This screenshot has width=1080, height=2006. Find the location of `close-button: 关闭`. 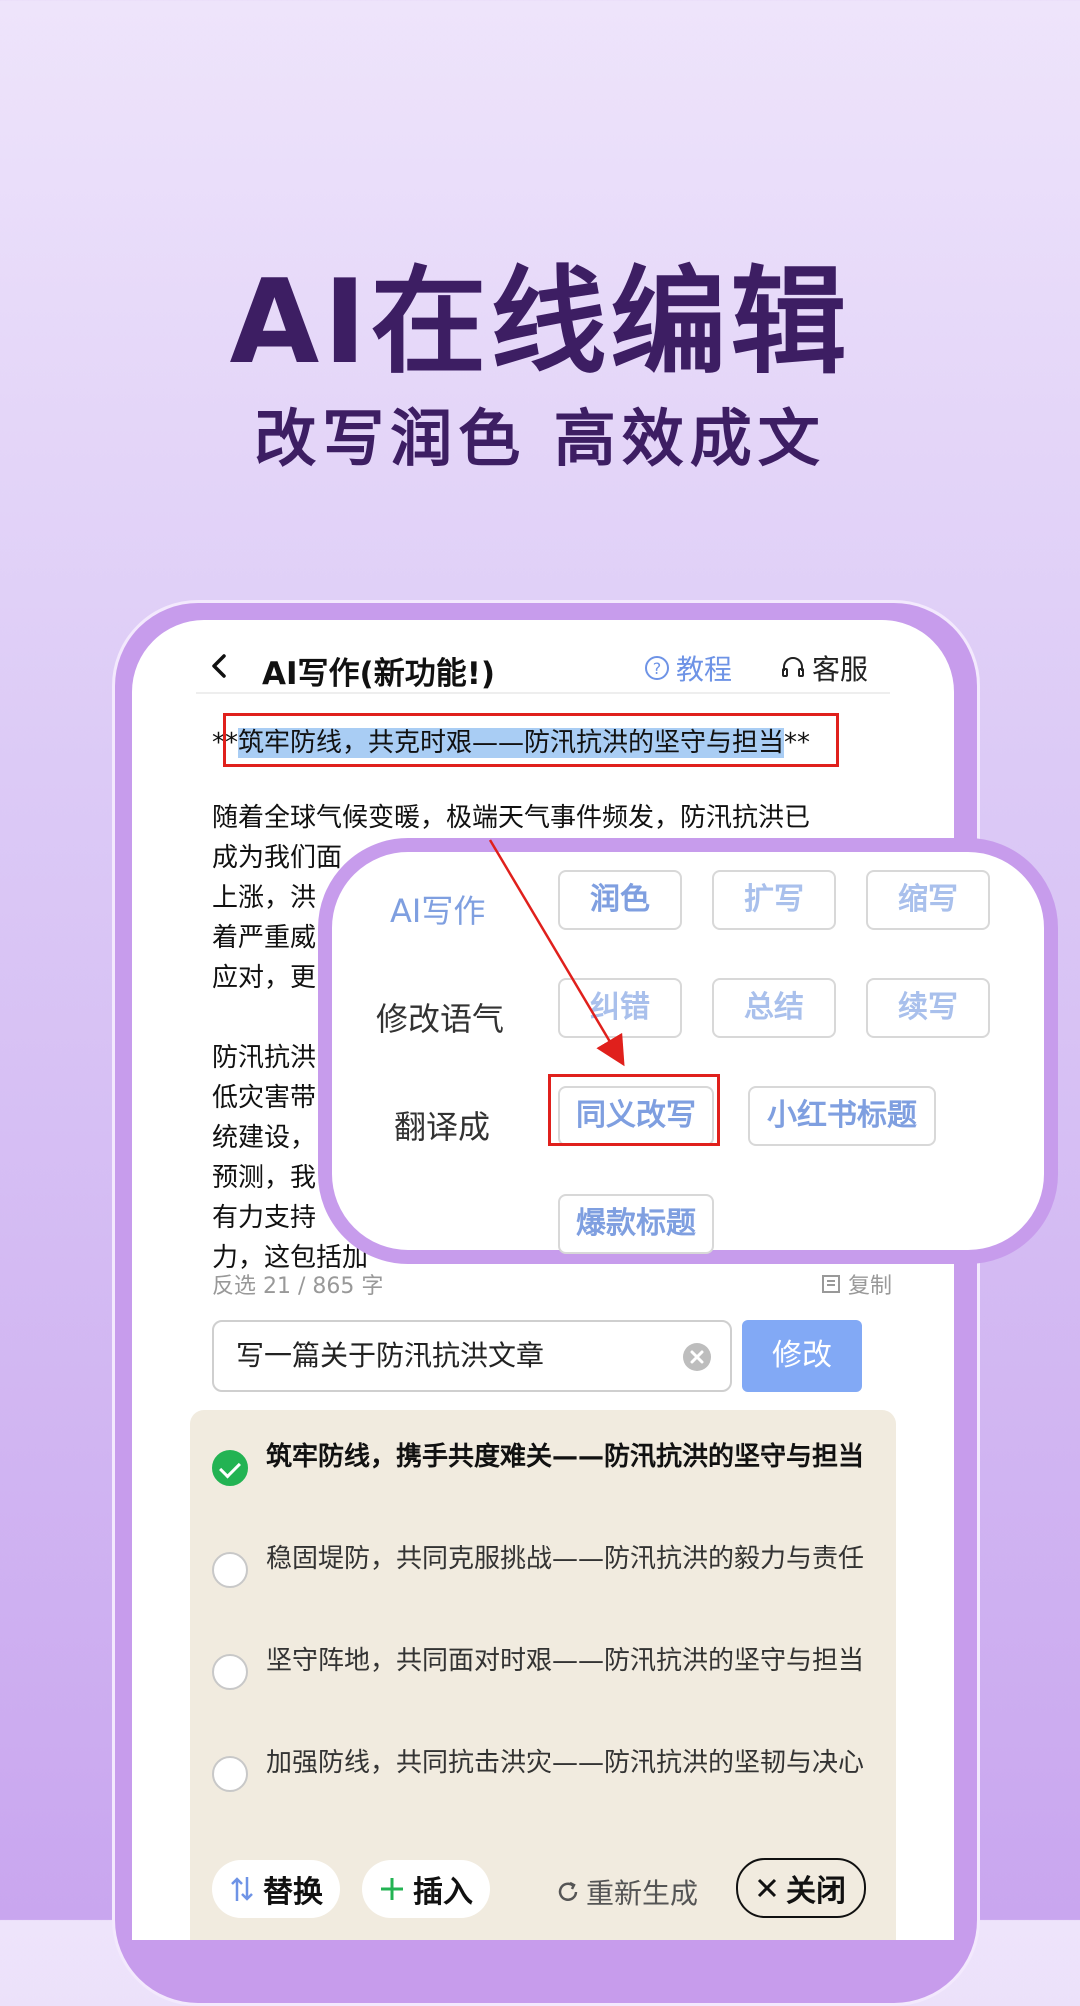

close-button: 关闭 is located at coordinates (801, 1888).